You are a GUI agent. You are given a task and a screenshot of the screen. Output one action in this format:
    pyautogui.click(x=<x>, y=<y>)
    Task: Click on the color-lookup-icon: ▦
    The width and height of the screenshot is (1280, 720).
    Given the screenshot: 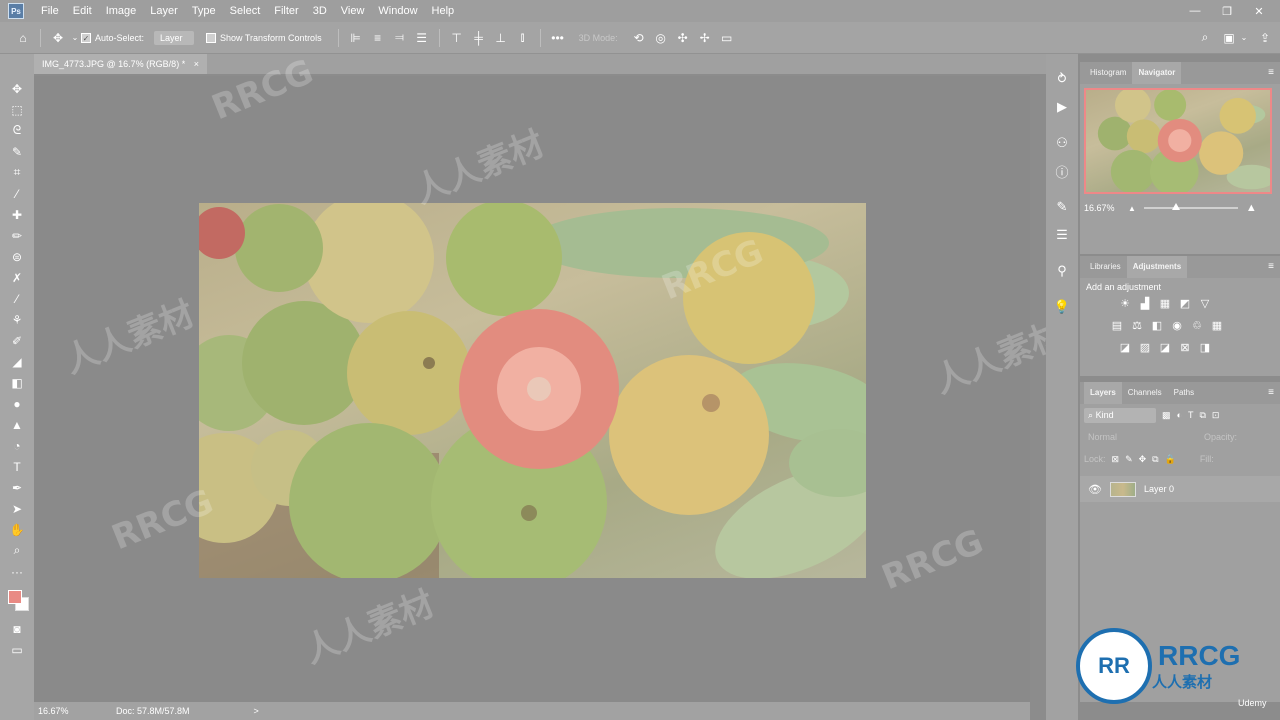 What is the action you would take?
    pyautogui.click(x=1217, y=325)
    